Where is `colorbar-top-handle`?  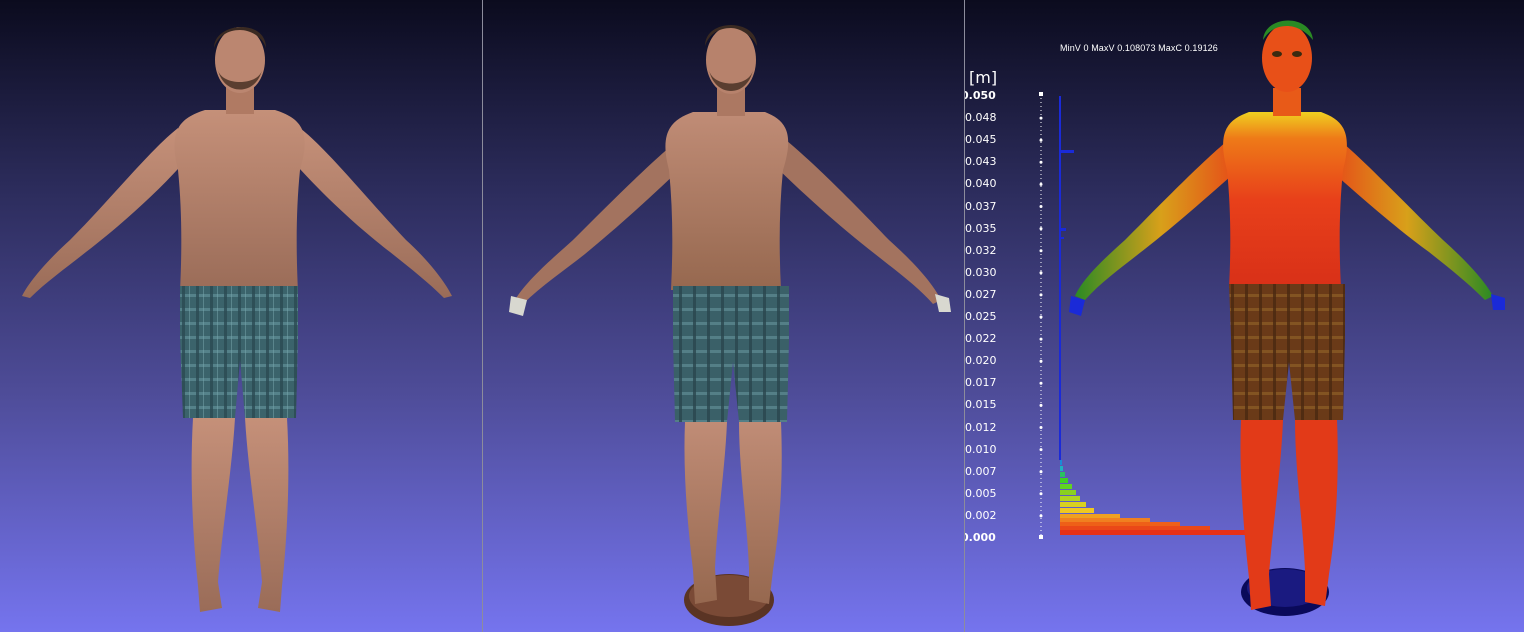 colorbar-top-handle is located at coordinates (1041, 94).